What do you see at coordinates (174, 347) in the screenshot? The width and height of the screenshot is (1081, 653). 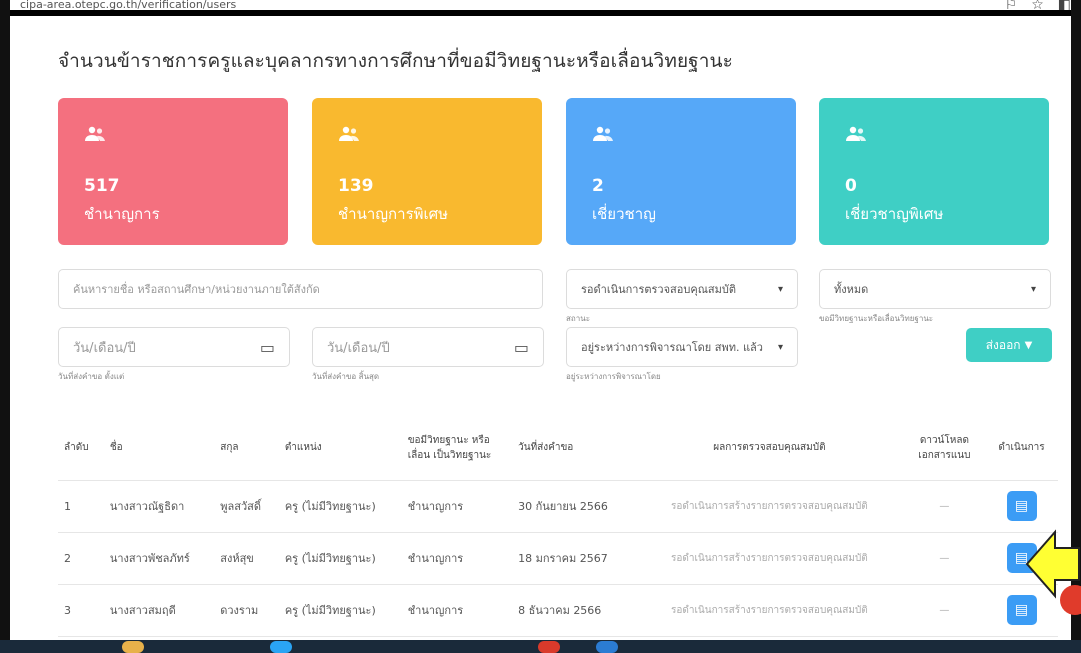 I see `date-from-field: วัน/เดือน/ปี ▭` at bounding box center [174, 347].